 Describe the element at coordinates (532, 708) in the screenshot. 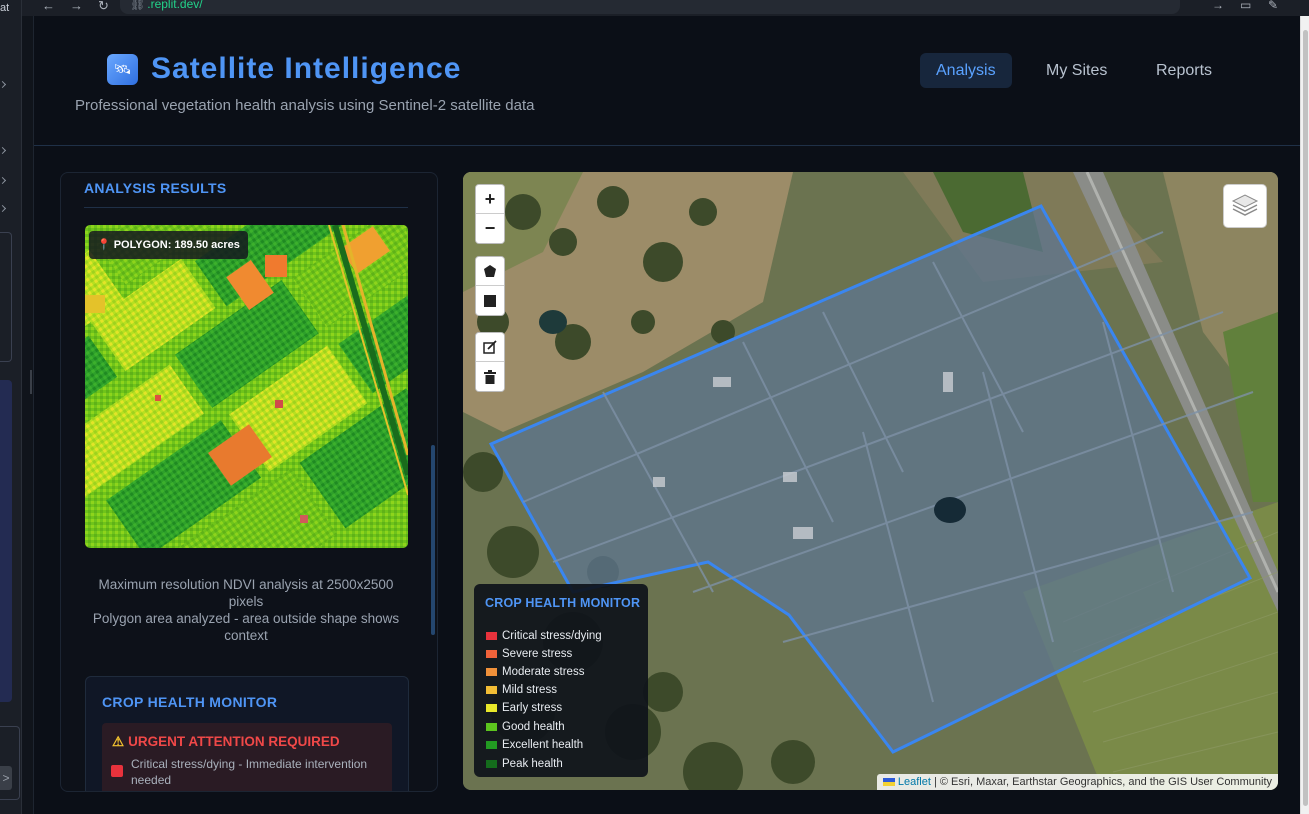

I see `legend-label: Early stress` at that location.